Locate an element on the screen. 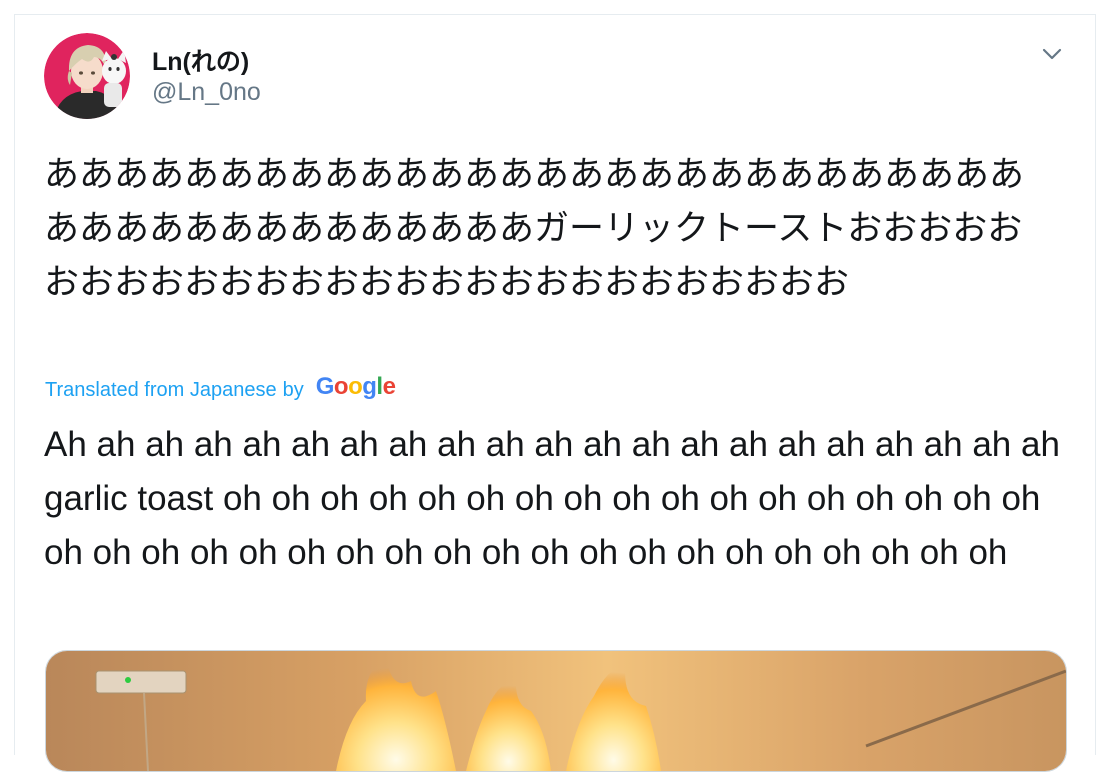  google-logo: Google is located at coordinates (355, 386).